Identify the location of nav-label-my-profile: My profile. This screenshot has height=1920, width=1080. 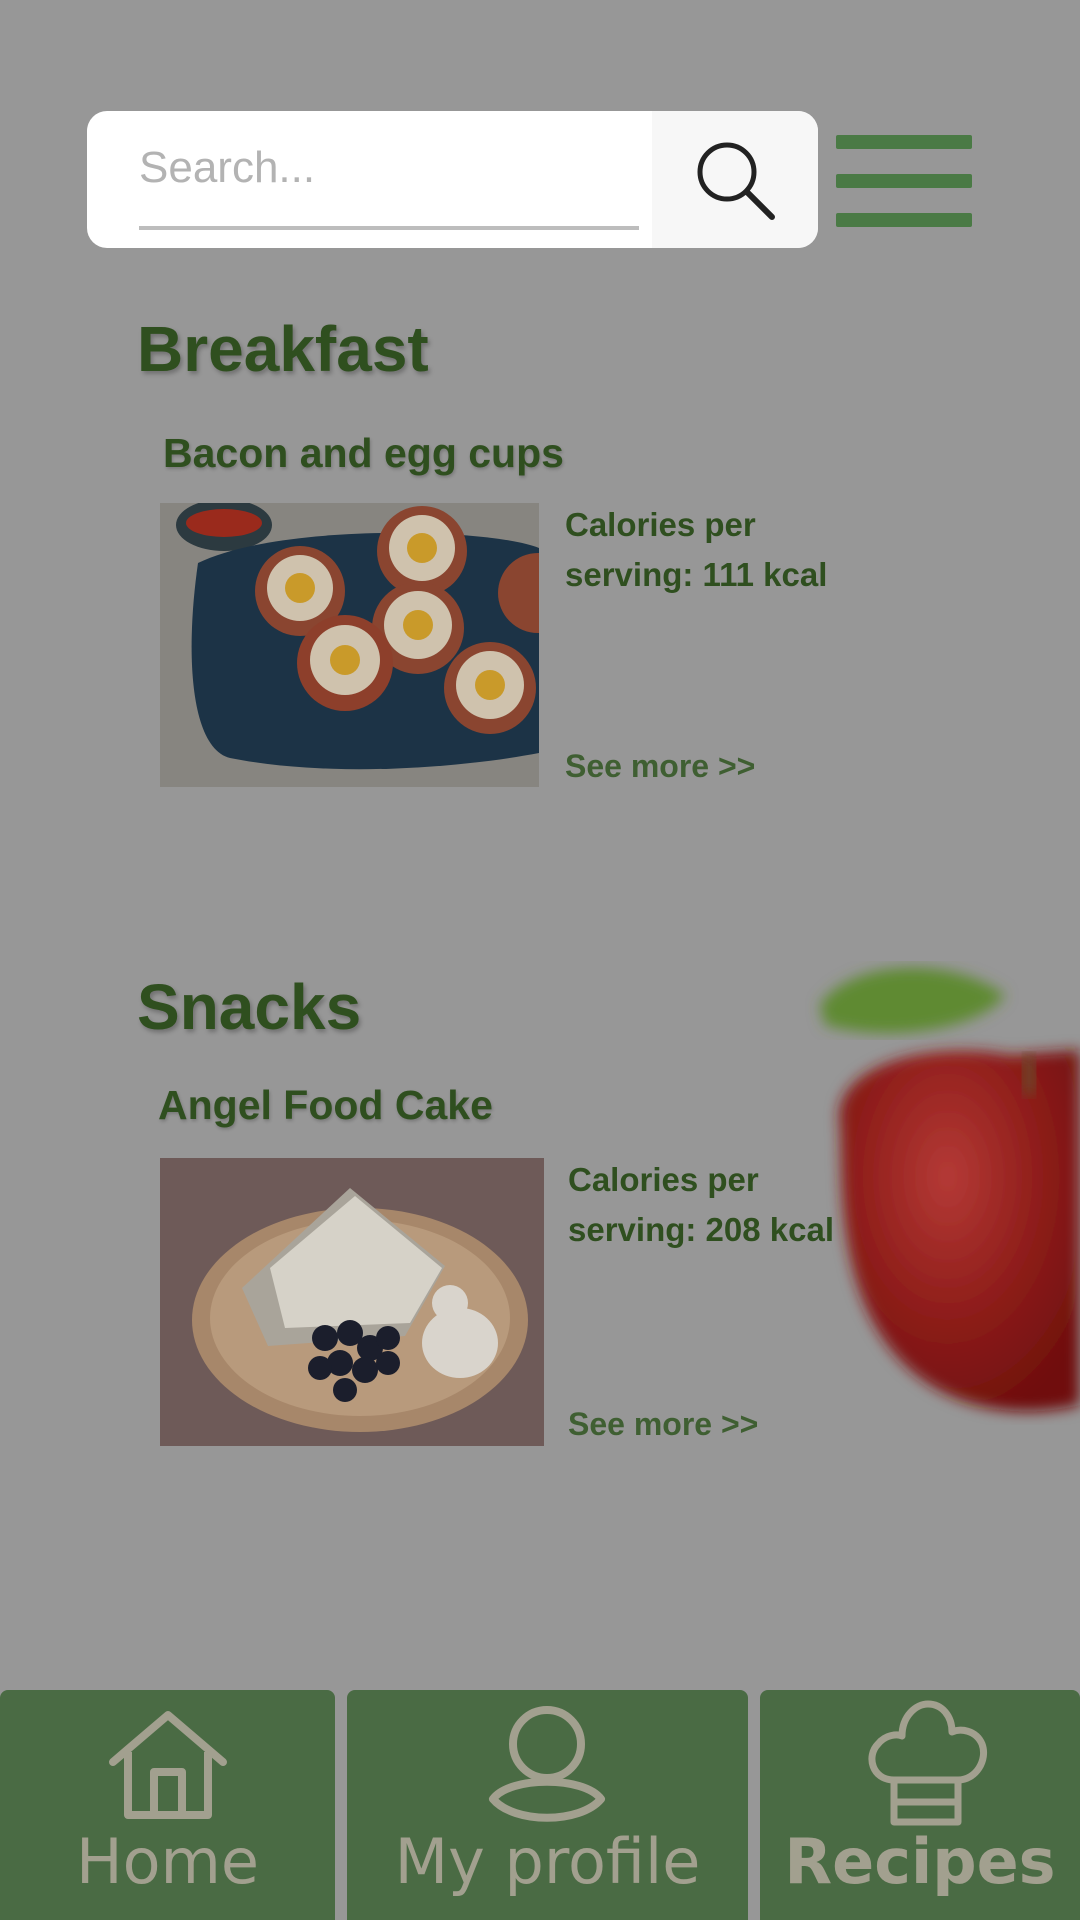
(547, 1861).